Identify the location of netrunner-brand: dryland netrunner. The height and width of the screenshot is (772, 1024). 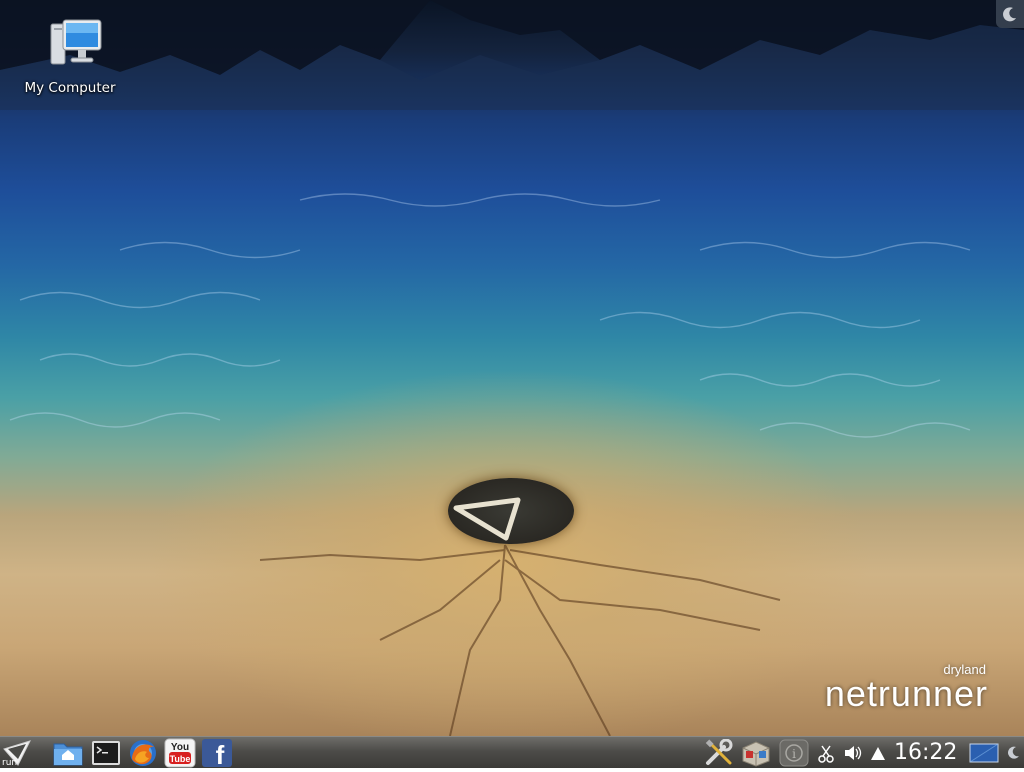
(906, 688).